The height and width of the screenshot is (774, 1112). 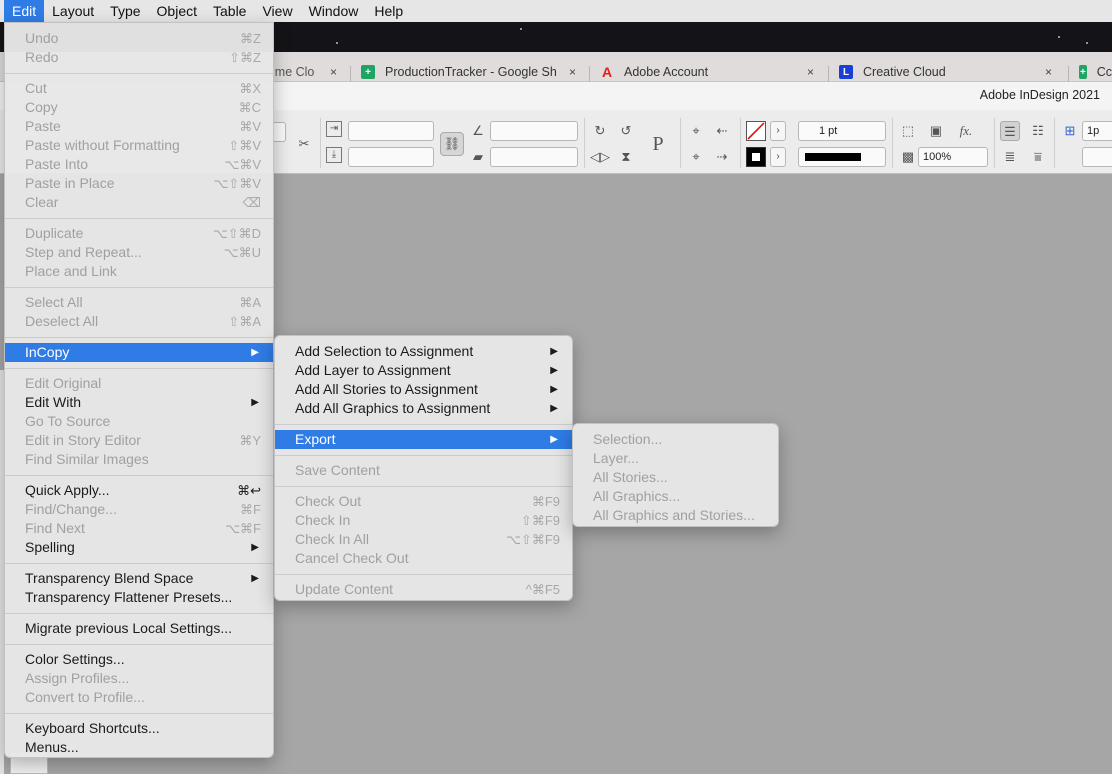 What do you see at coordinates (139, 547) in the screenshot?
I see `menu-item-spelling: Spelling ▶` at bounding box center [139, 547].